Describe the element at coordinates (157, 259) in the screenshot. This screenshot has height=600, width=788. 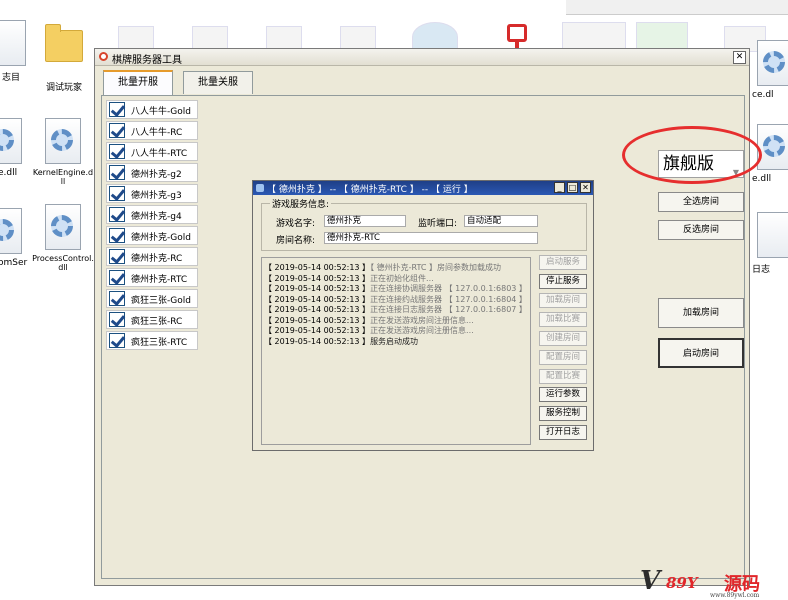
I see `room-label: 德州扑克-RC` at that location.